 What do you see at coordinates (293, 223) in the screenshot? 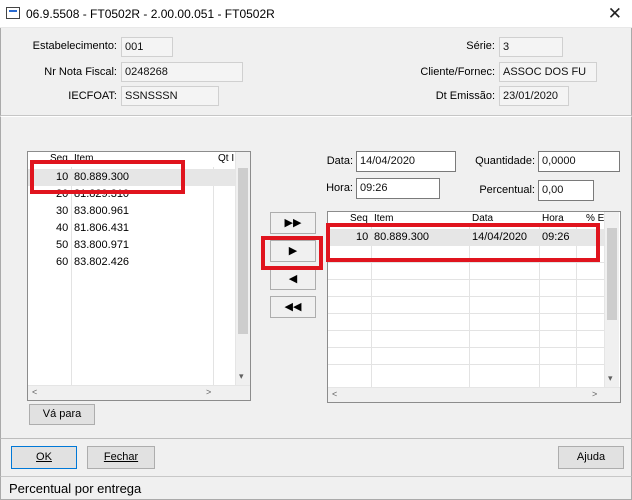
I see `add-all-button: ▶▶` at bounding box center [293, 223].